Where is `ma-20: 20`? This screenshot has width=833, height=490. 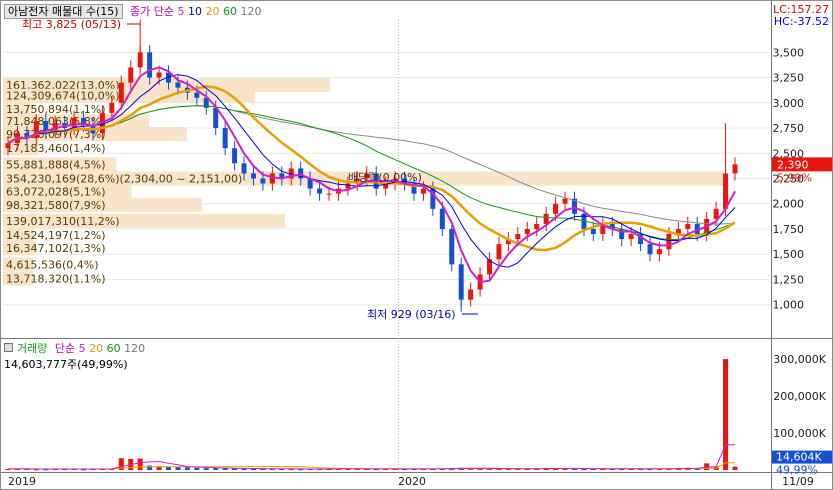 ma-20: 20 is located at coordinates (212, 11).